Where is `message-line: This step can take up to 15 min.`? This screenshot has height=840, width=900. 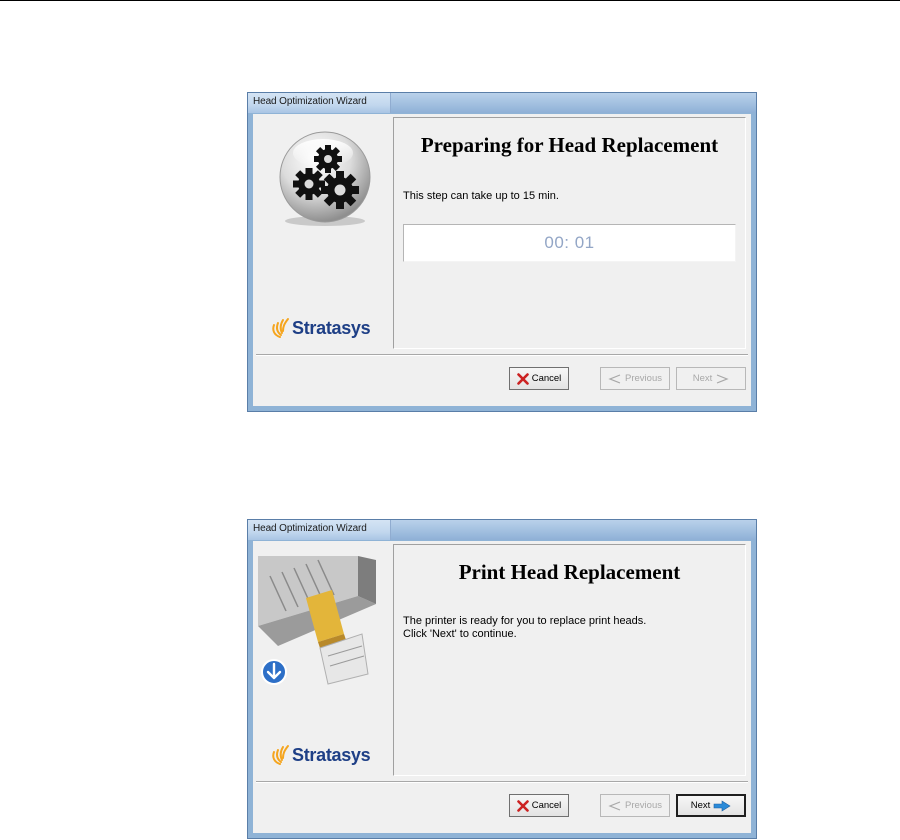
message-line: This step can take up to 15 min. is located at coordinates (481, 196).